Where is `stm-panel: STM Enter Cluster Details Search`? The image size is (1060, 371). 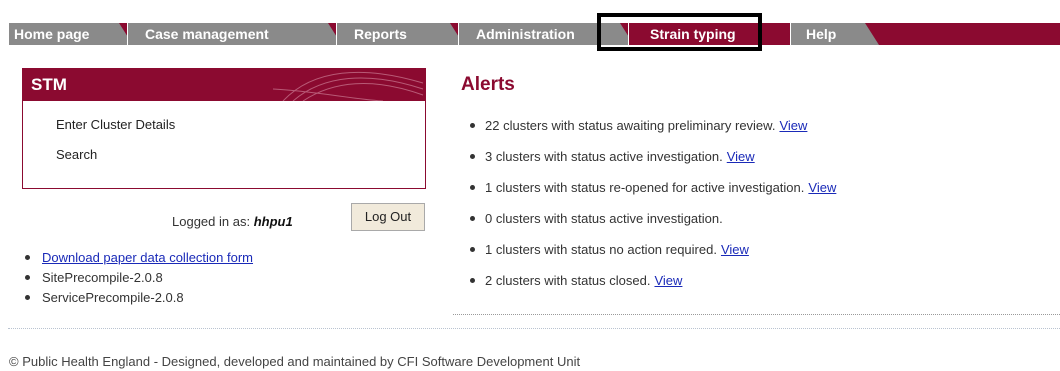 stm-panel: STM Enter Cluster Details Search is located at coordinates (224, 128).